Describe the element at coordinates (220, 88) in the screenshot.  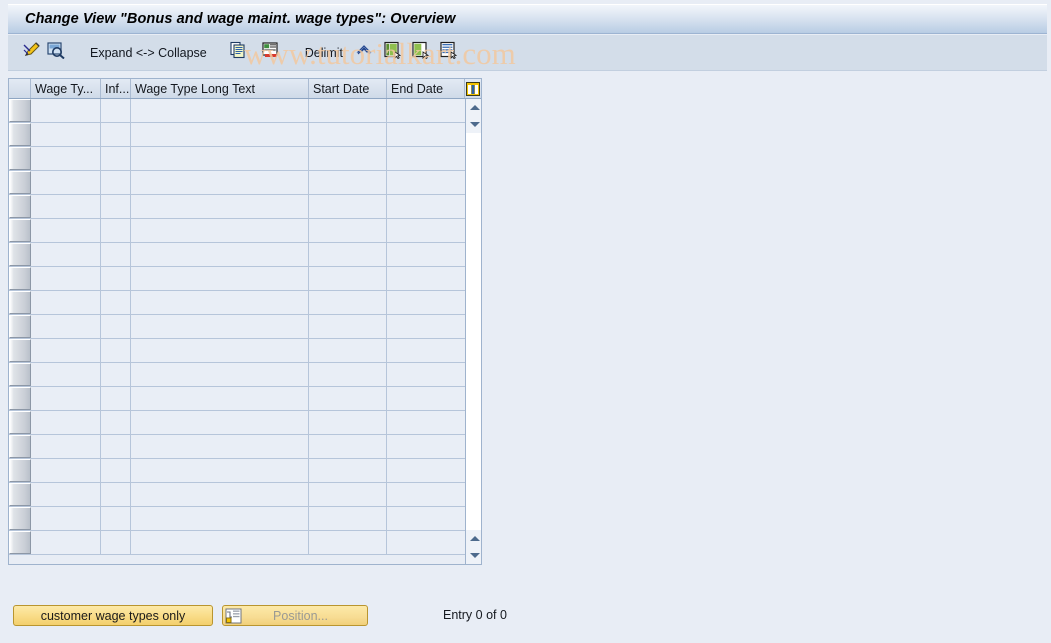
I see `column-header-long-text: Wage Type Long Text` at that location.